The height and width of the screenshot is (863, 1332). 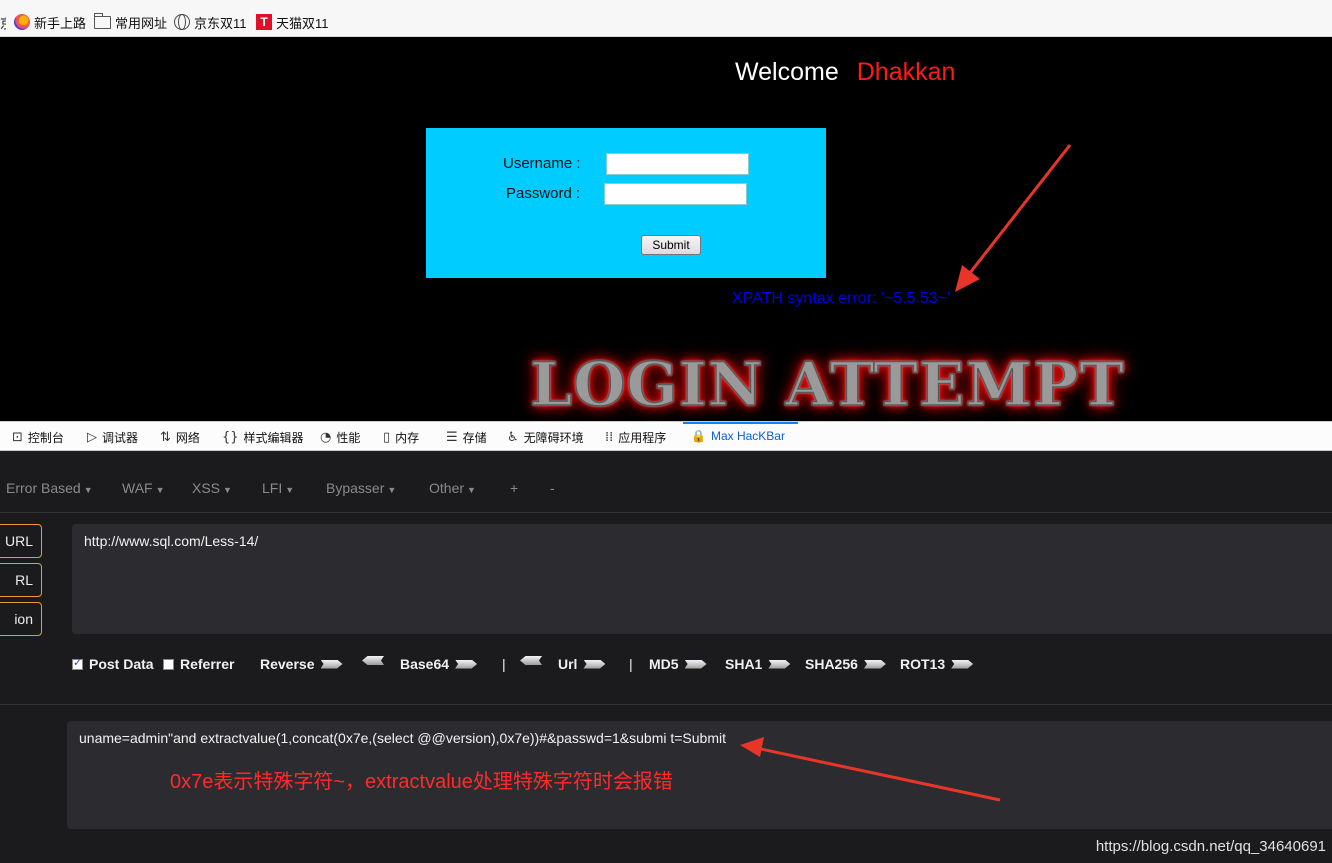 What do you see at coordinates (1210, 846) in the screenshot?
I see `watermark: https://blog.csdn.net/qq_34640691` at bounding box center [1210, 846].